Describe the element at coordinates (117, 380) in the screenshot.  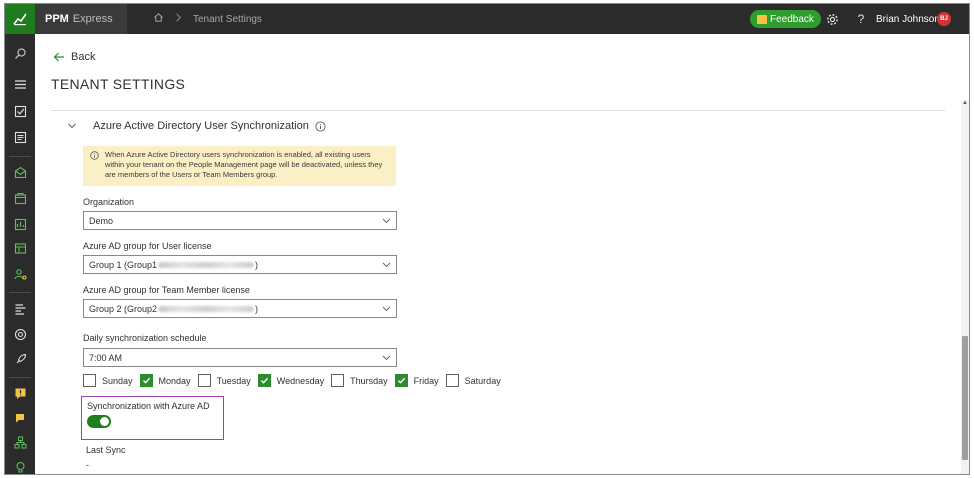
I see `day-label: Sunday` at that location.